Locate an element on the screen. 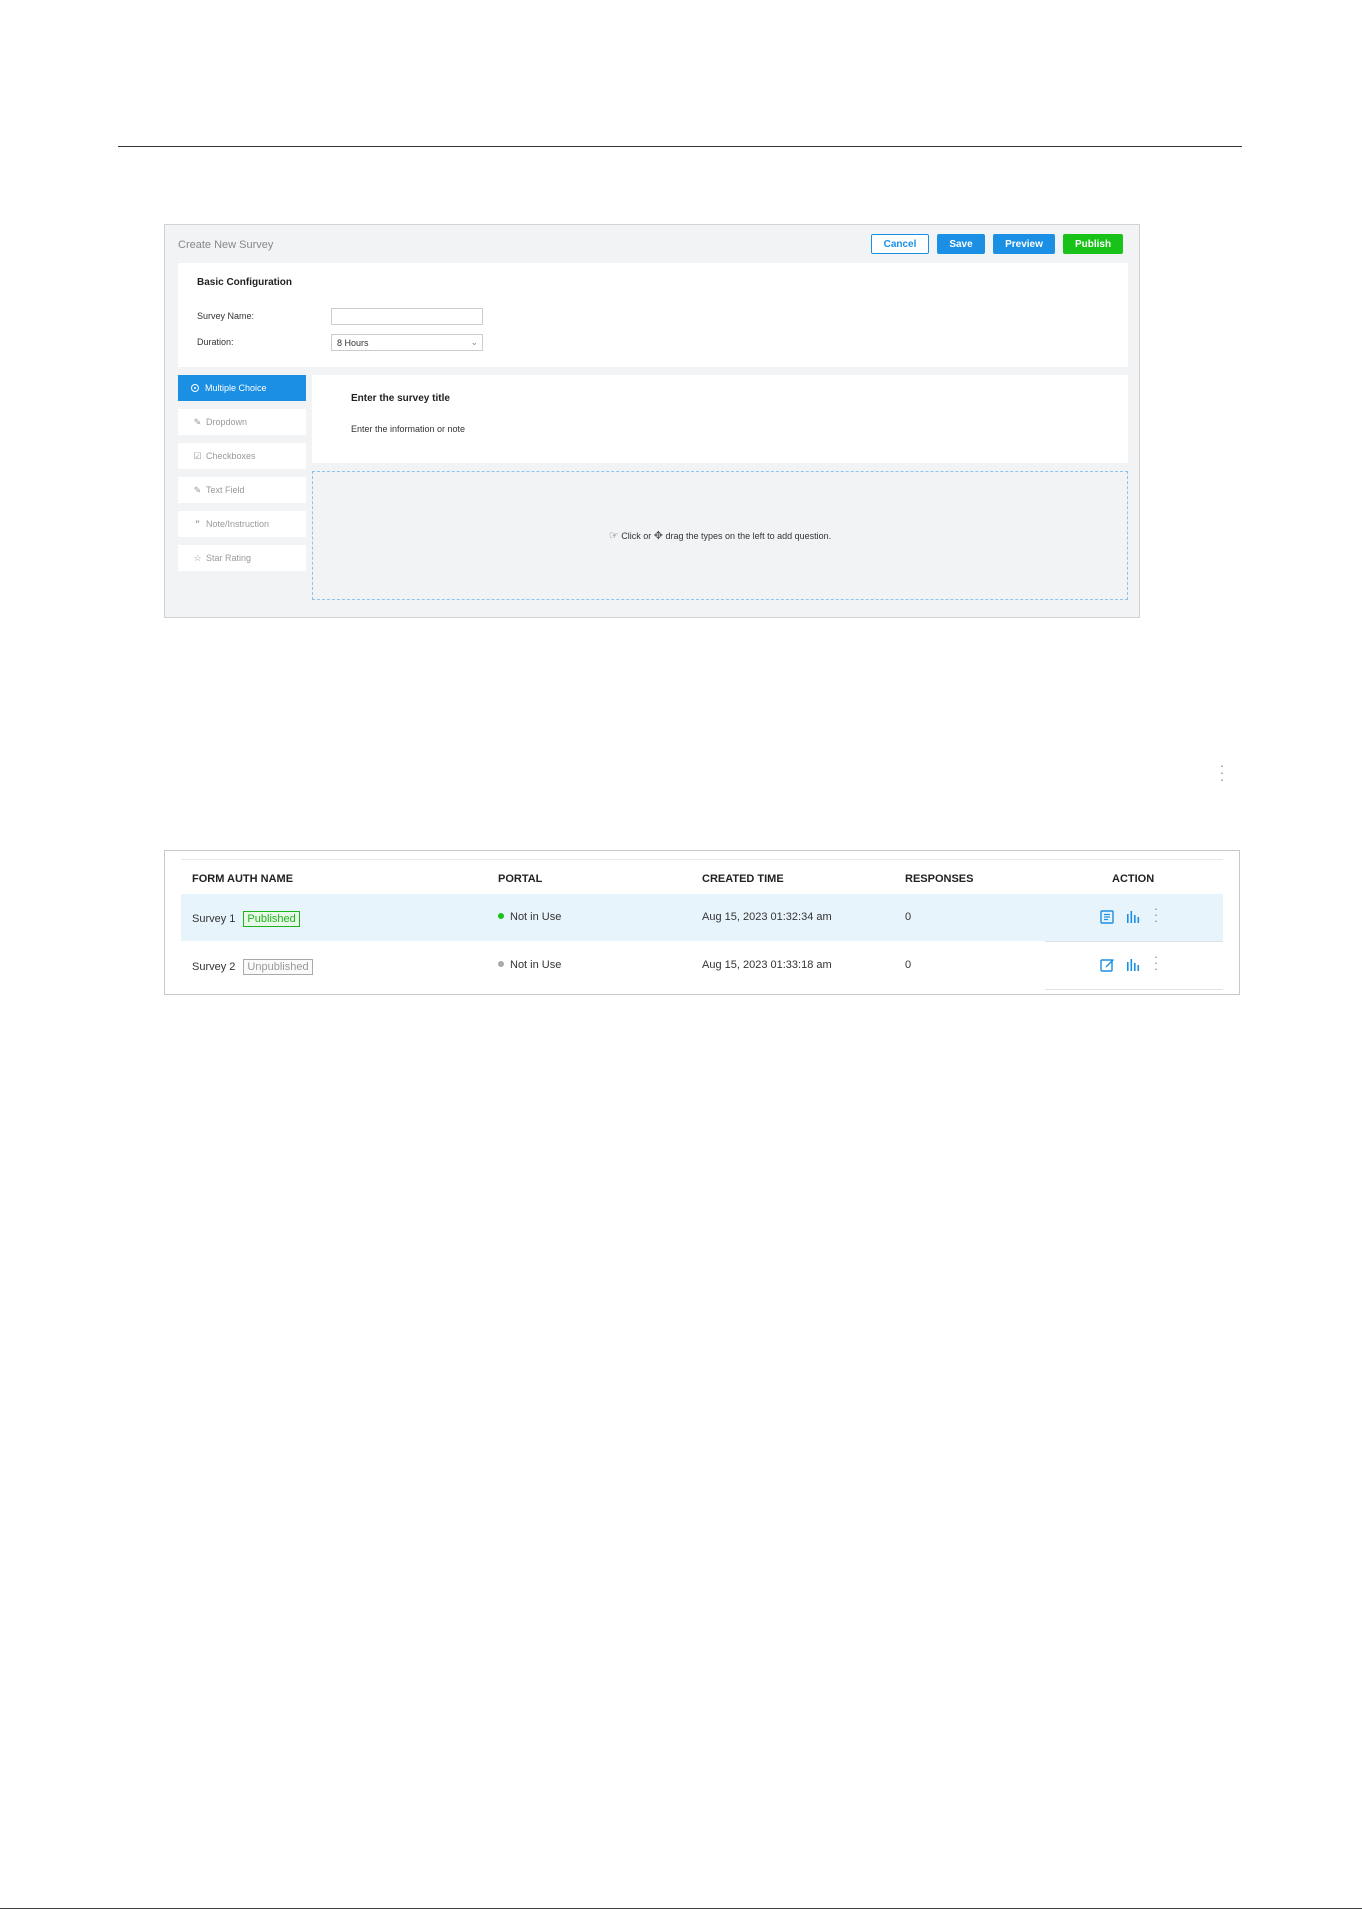  dropzone-hint-part1: Click or is located at coordinates (636, 536).